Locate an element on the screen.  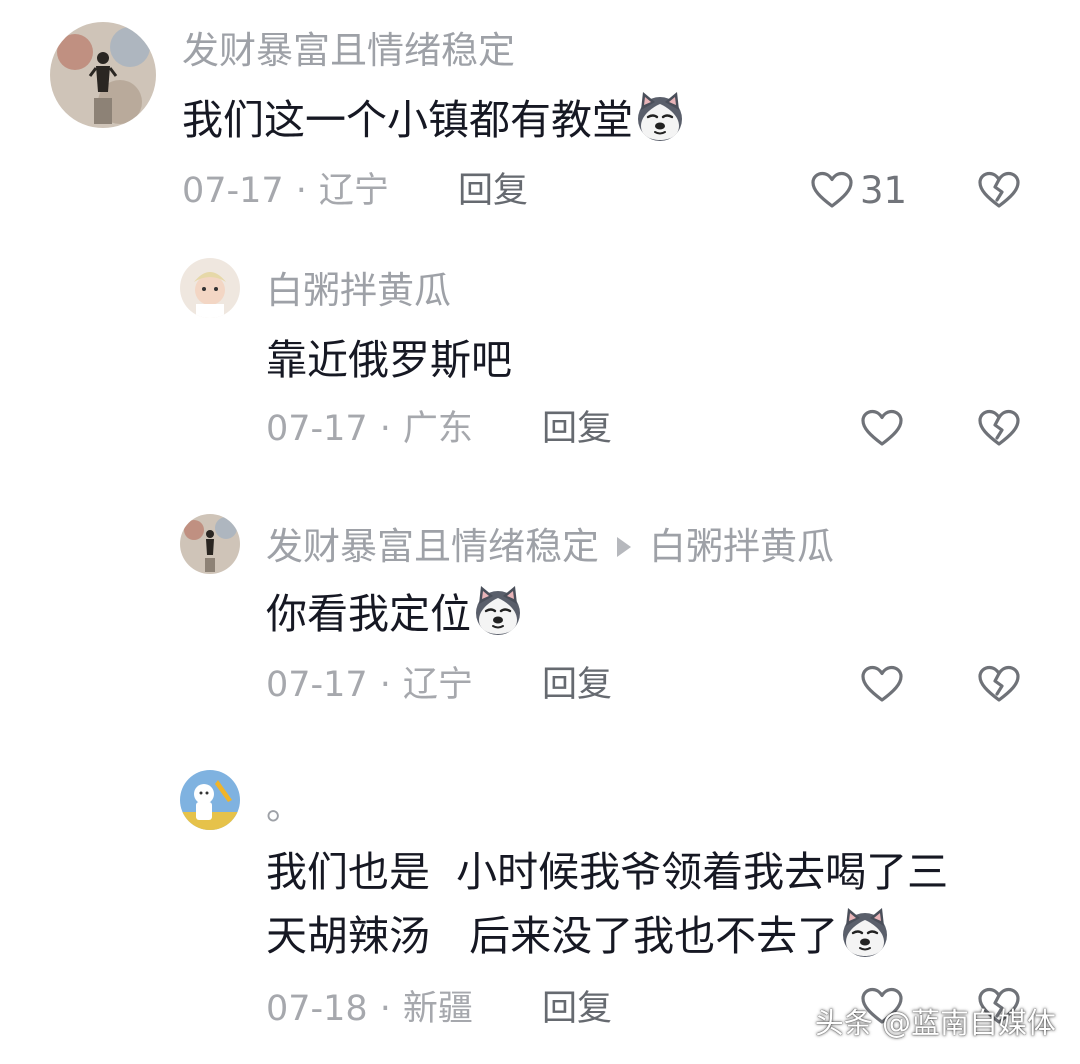
like-button: 31 is located at coordinates (858, 190).